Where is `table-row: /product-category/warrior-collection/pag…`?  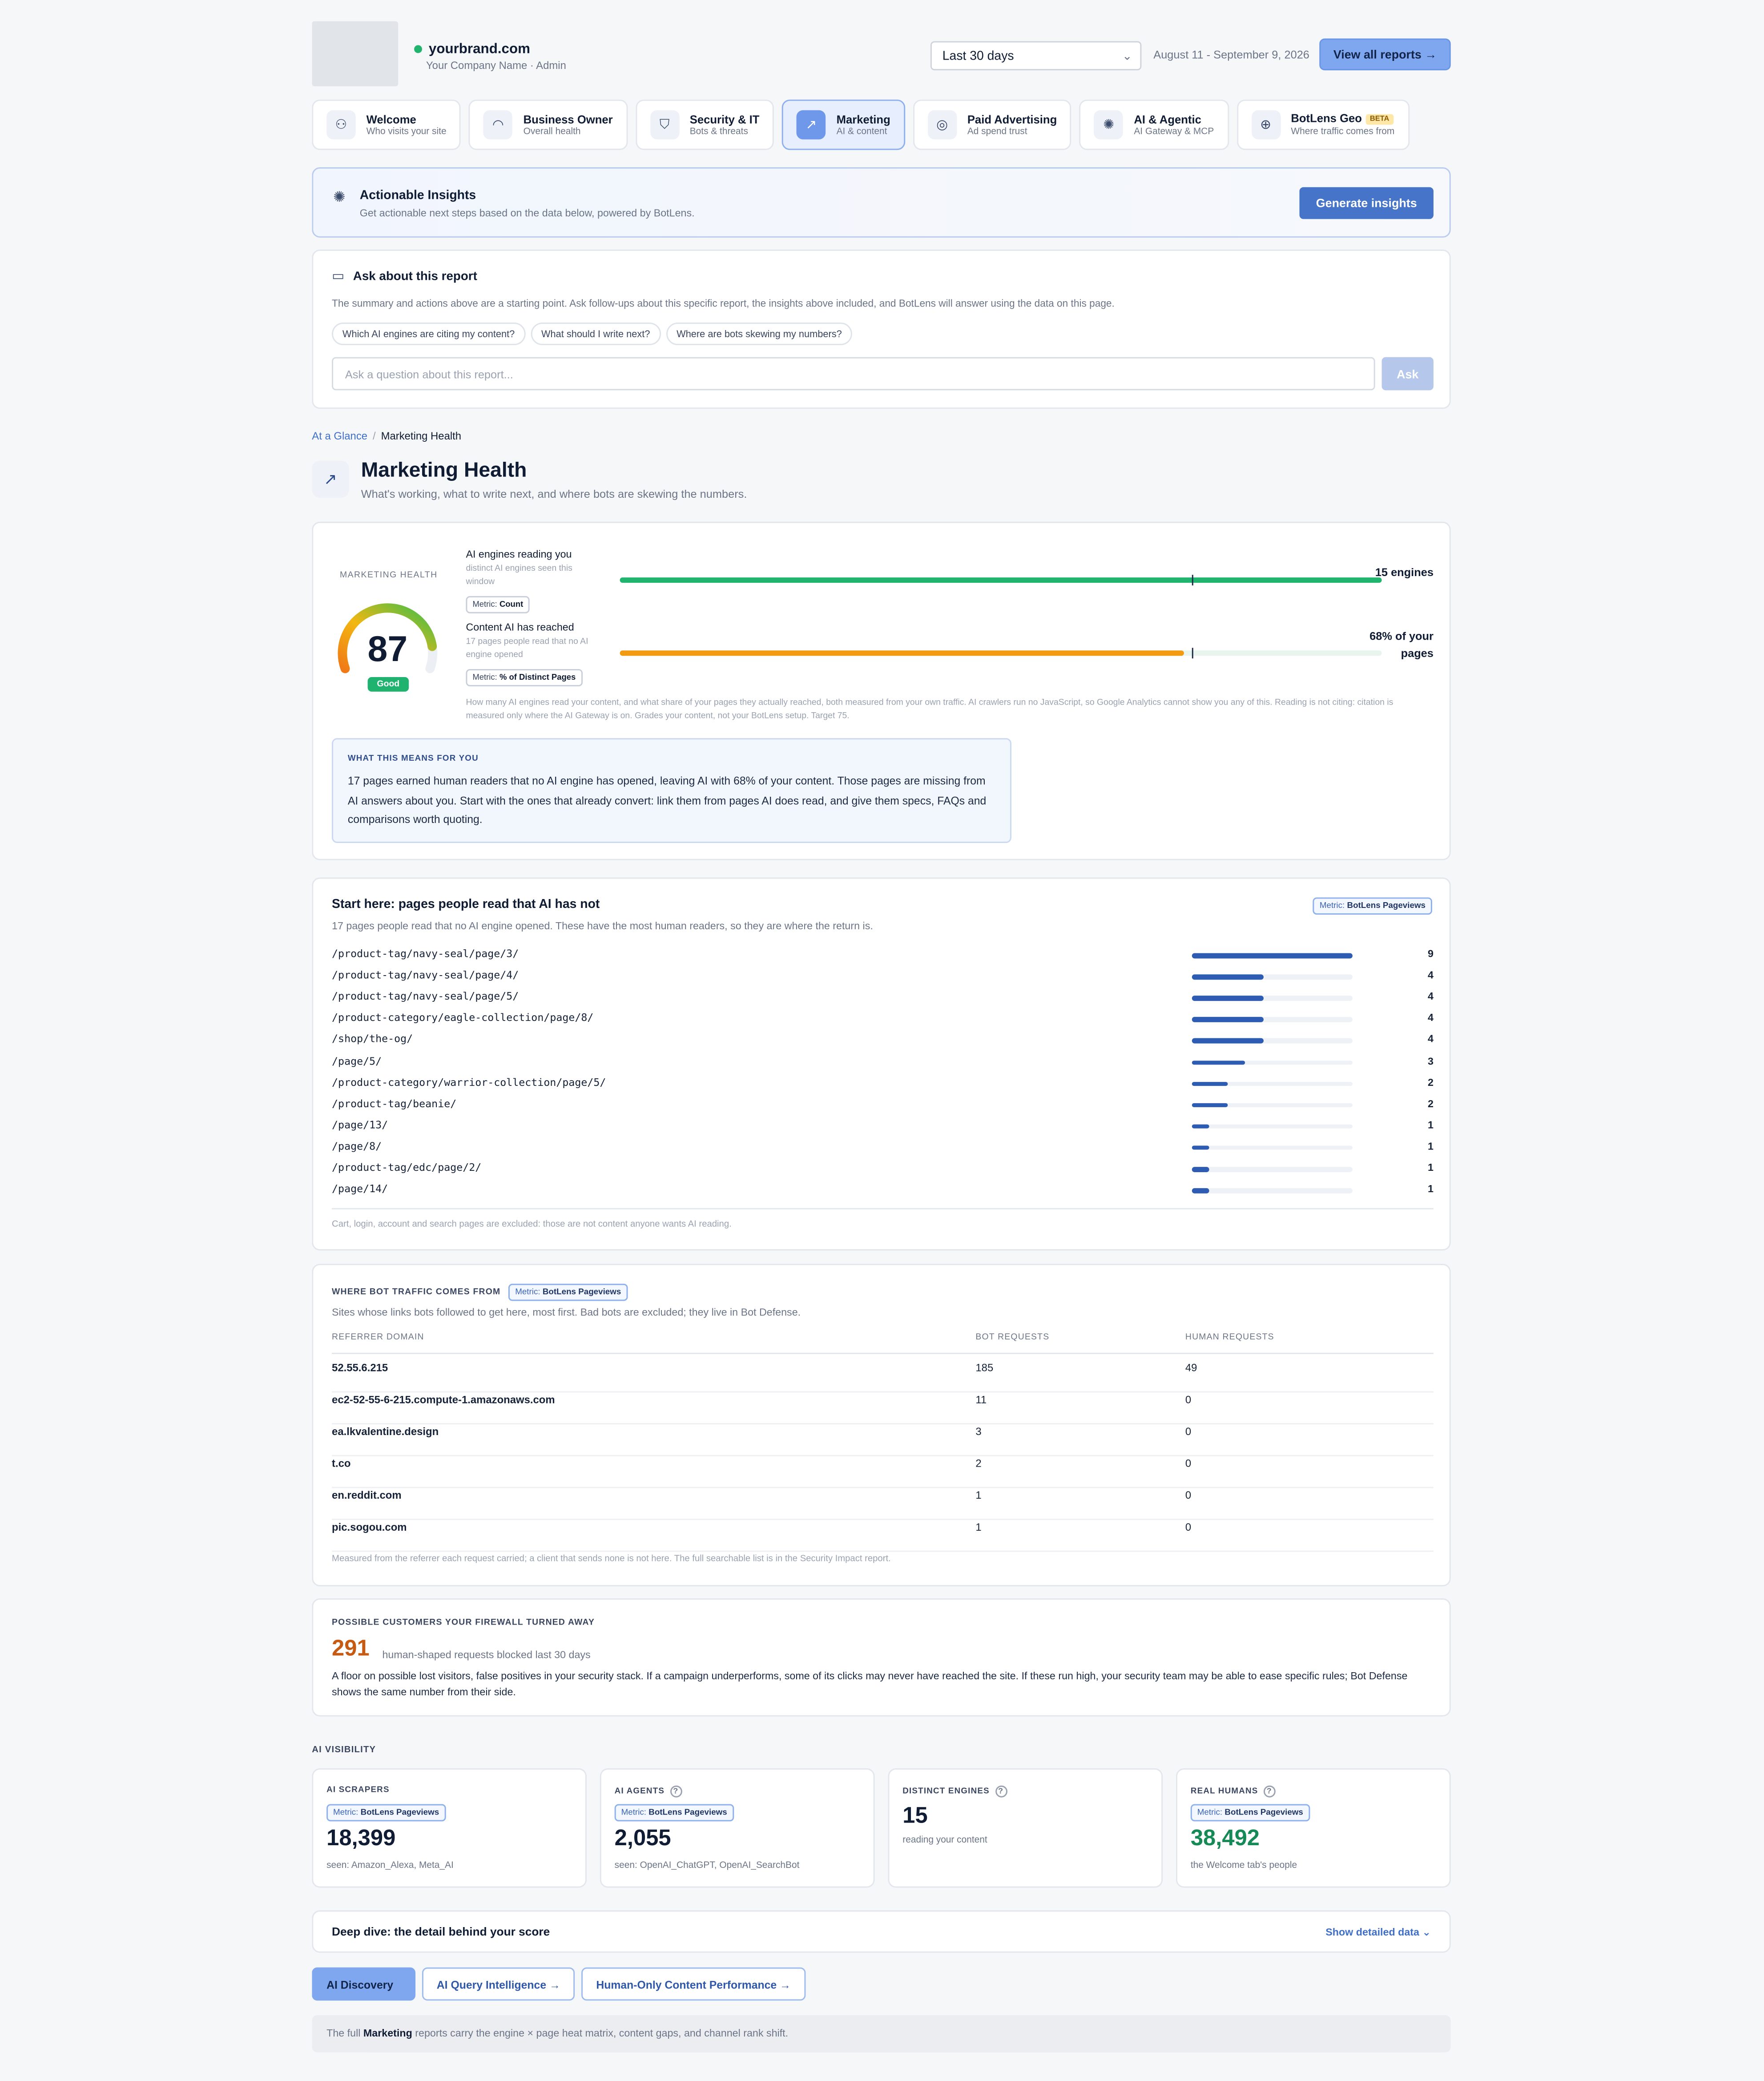
table-row: /product-category/warrior-collection/pag… is located at coordinates (883, 1085).